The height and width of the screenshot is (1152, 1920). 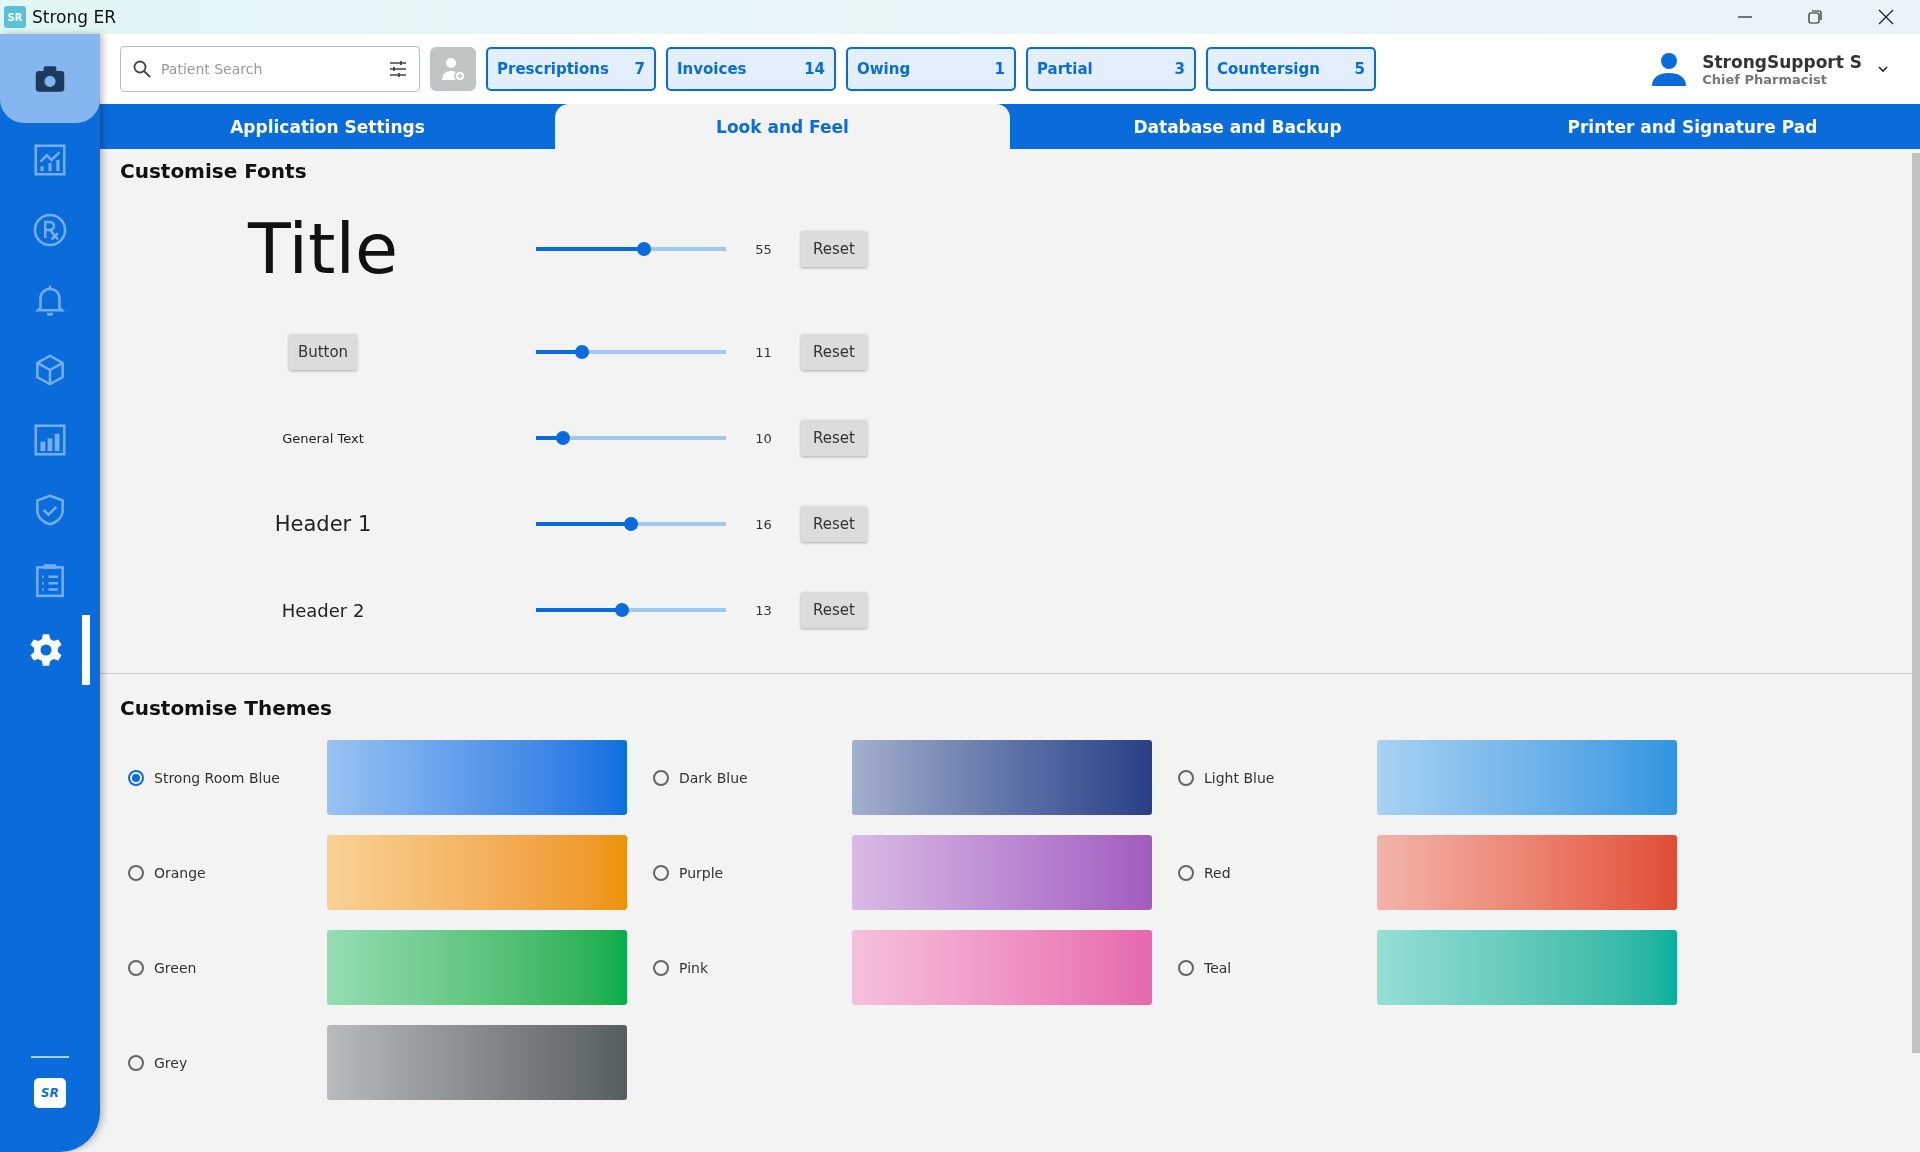 What do you see at coordinates (1111, 69) in the screenshot?
I see `counter-button: Partial 3` at bounding box center [1111, 69].